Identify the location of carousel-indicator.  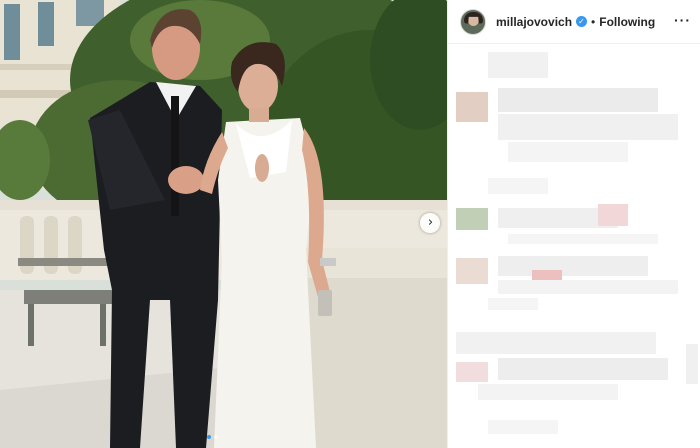
(212, 437).